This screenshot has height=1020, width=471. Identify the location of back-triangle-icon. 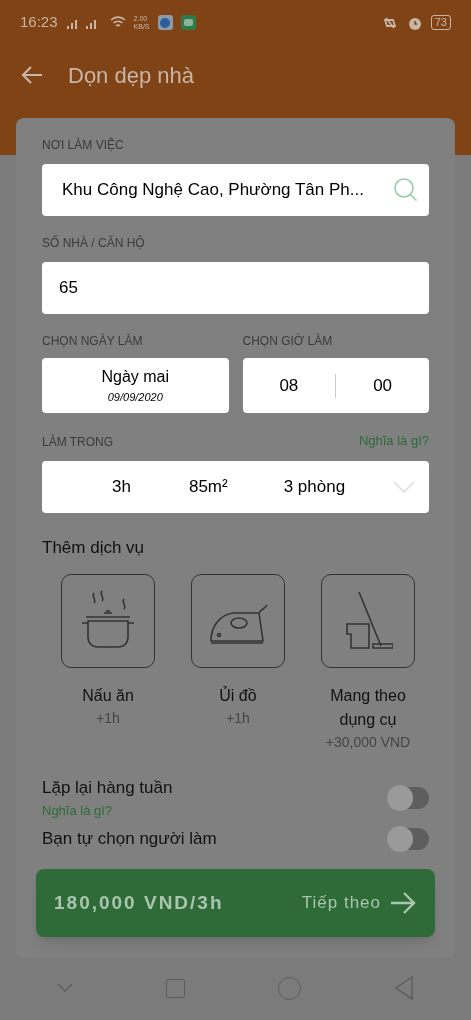
(404, 988).